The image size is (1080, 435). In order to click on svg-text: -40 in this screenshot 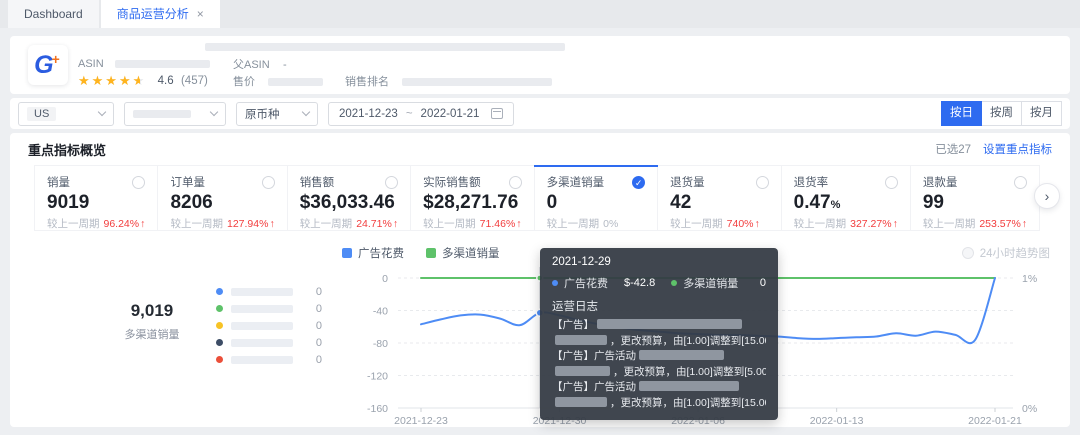, I will do `click(380, 312)`.